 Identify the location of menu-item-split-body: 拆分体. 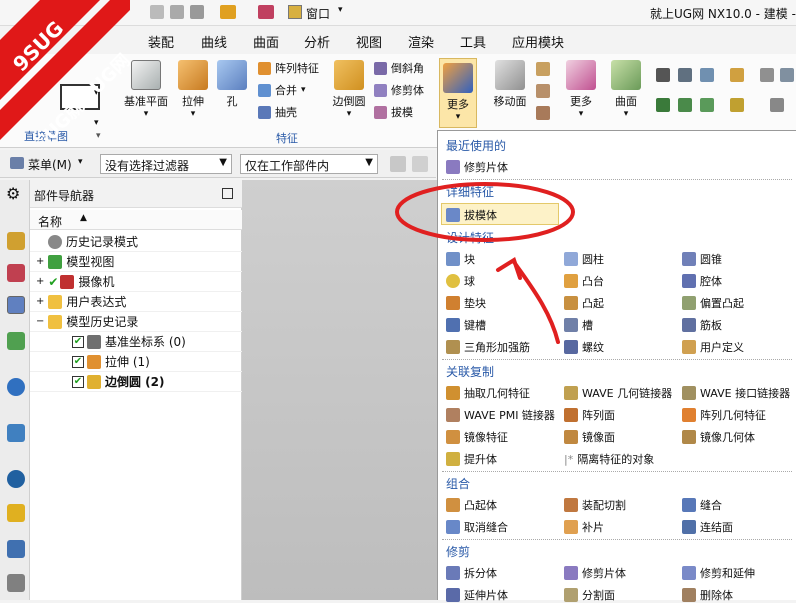
(471, 573).